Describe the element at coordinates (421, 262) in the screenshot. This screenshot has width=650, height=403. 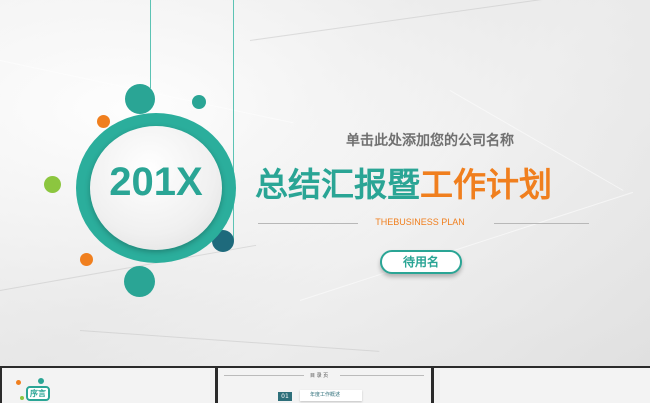
I see `name-button: 待用名` at that location.